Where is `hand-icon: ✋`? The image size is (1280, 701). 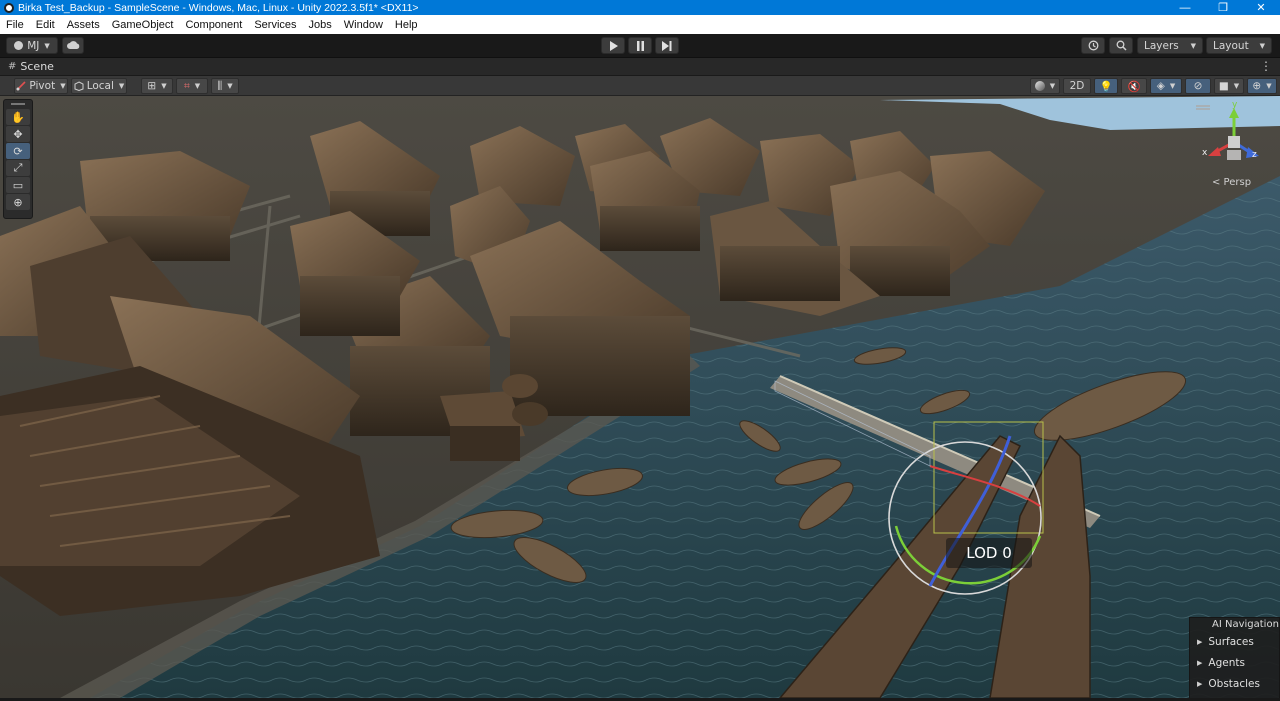
hand-icon: ✋ is located at coordinates (18, 117).